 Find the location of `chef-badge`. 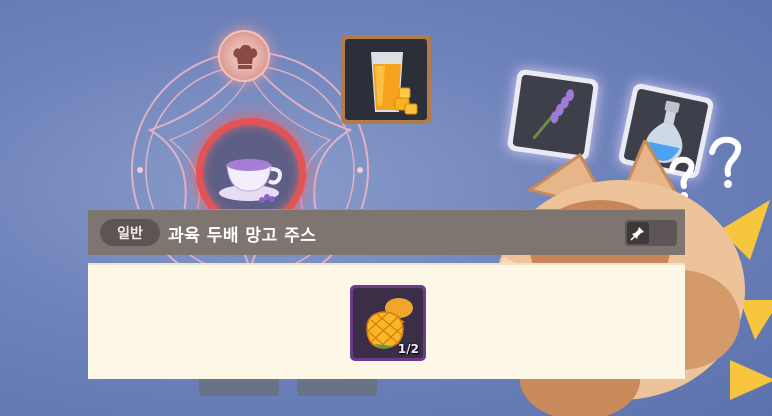

chef-badge is located at coordinates (244, 56).